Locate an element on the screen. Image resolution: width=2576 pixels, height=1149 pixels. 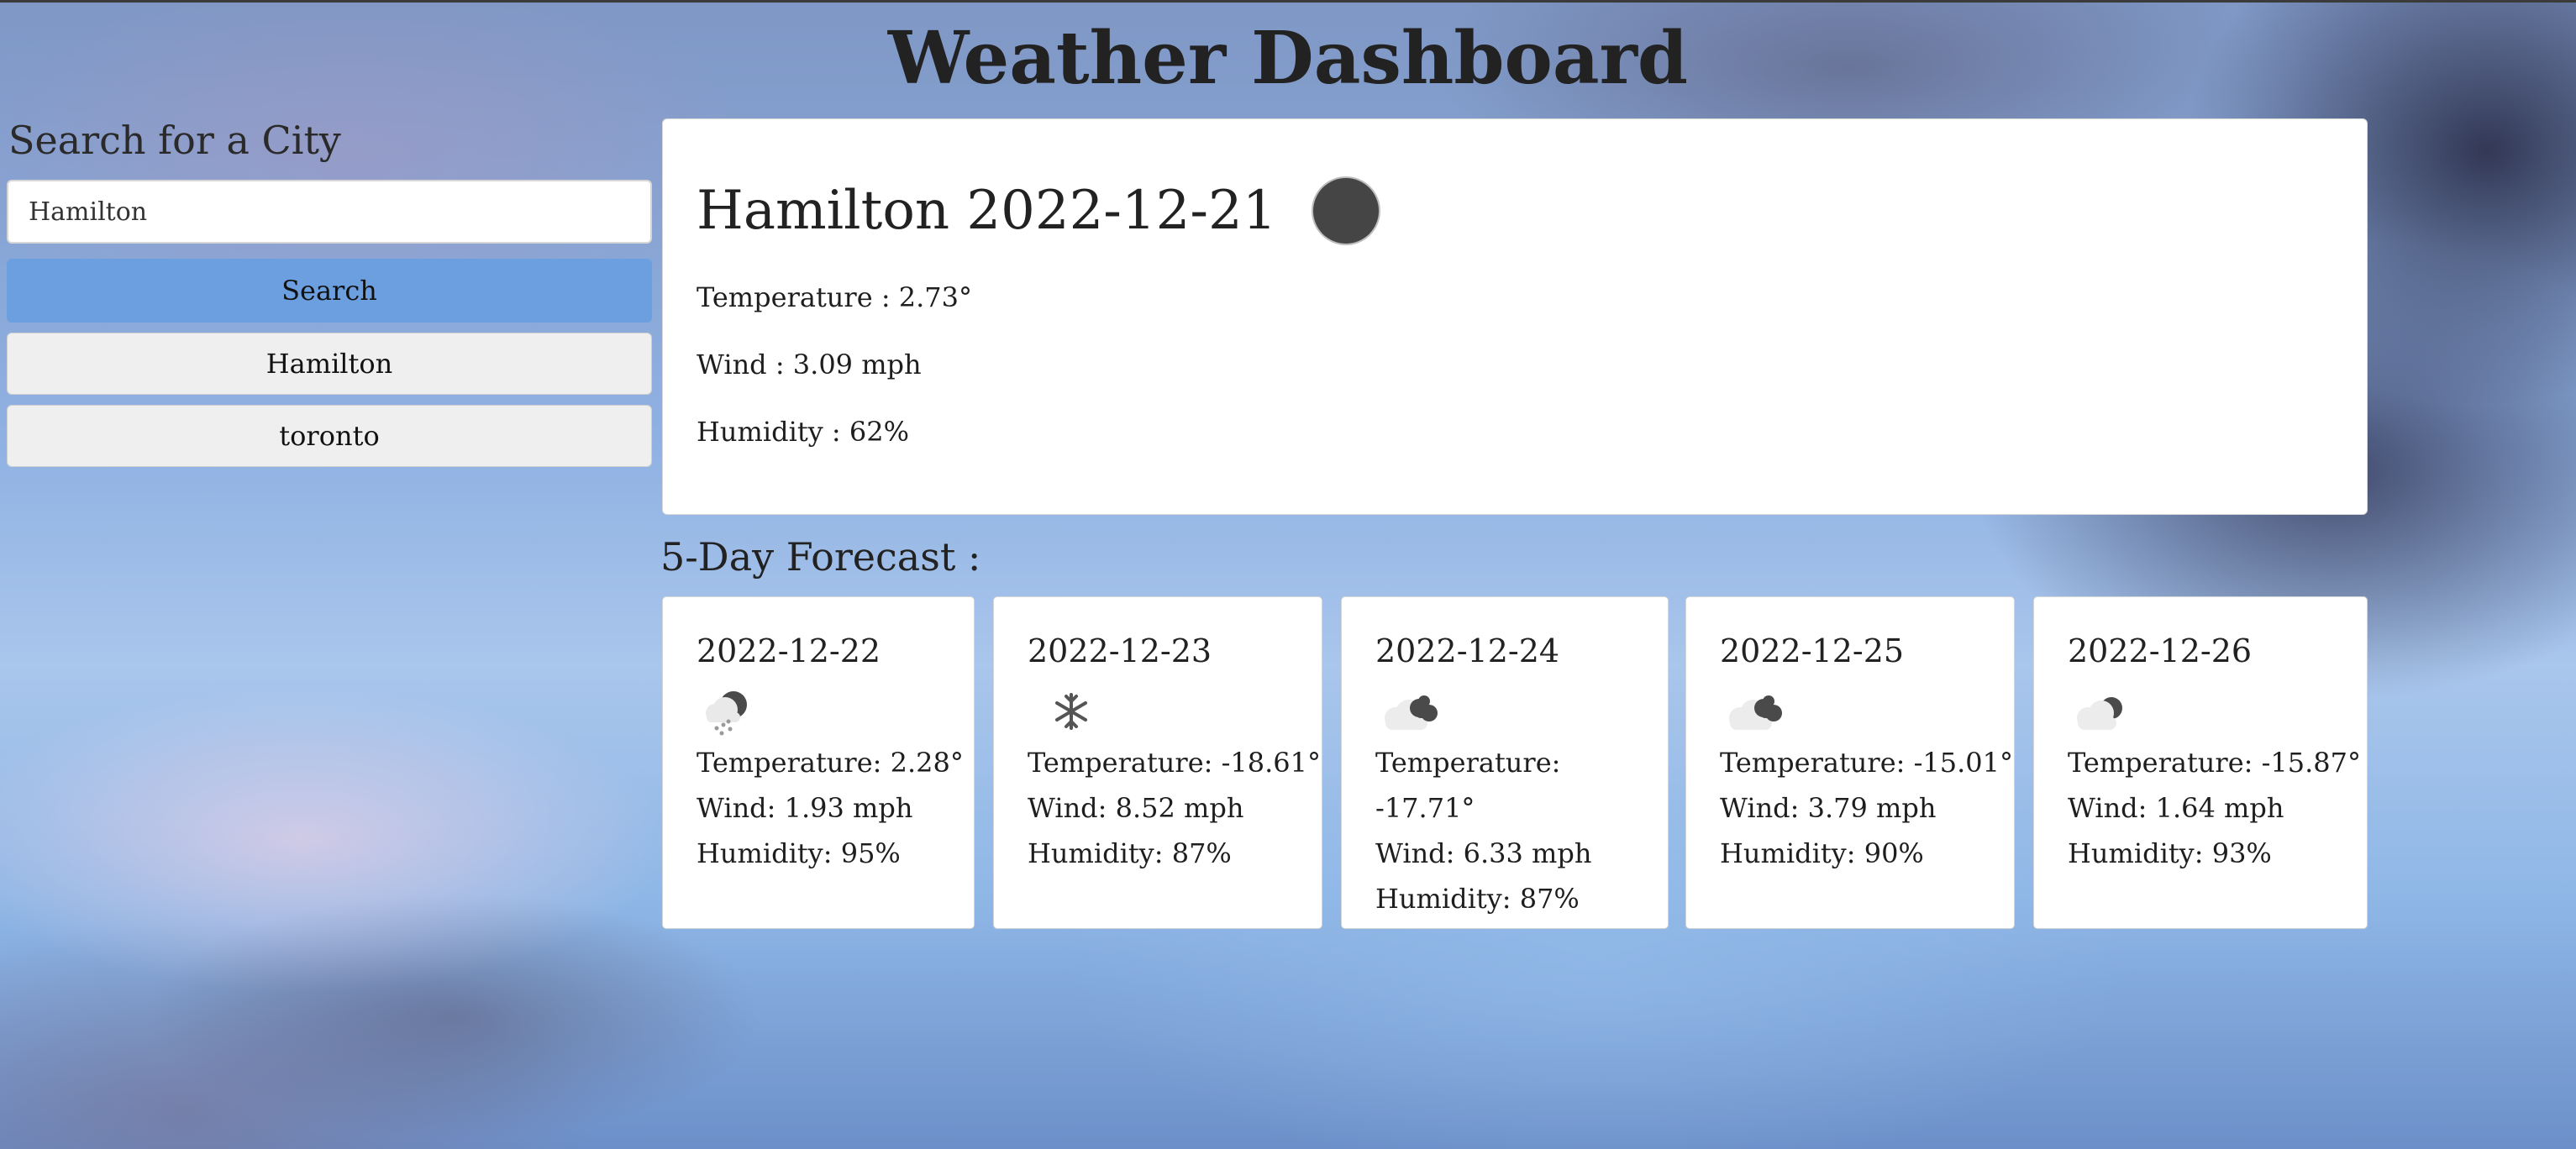
forecast-temperature: Temperature: -15.87° is located at coordinates (2215, 763).